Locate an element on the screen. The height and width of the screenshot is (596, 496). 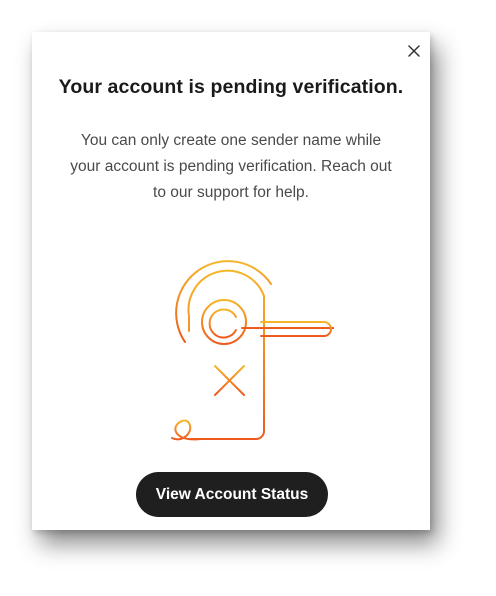
close-button is located at coordinates (414, 51).